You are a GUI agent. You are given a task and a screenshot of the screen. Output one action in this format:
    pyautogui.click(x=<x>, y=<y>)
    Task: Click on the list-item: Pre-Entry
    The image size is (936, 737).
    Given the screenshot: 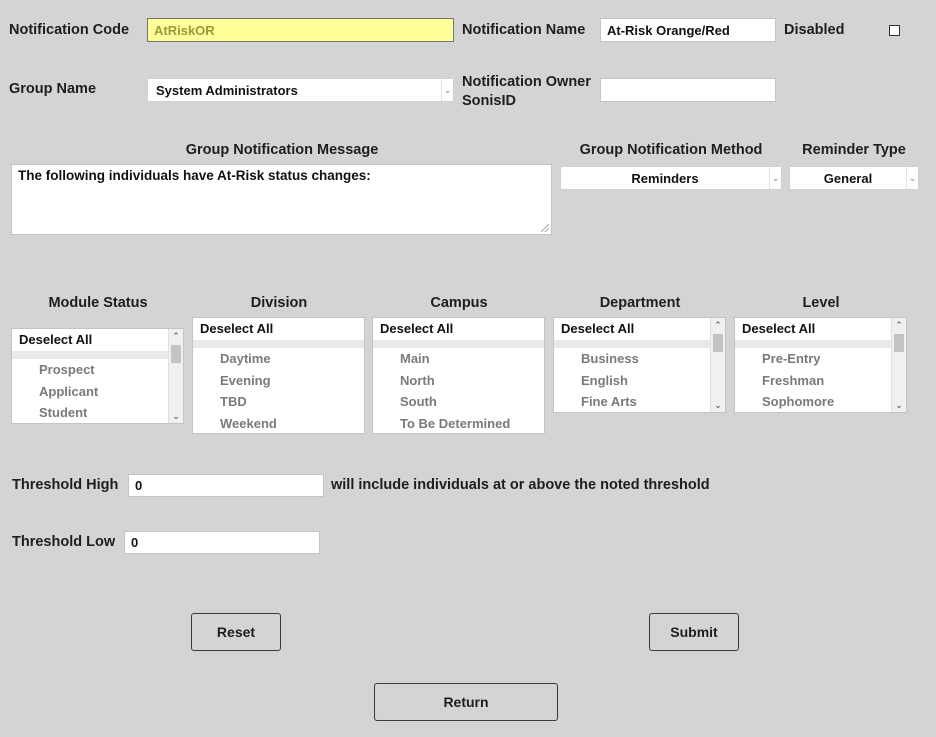 What is the action you would take?
    pyautogui.click(x=820, y=359)
    